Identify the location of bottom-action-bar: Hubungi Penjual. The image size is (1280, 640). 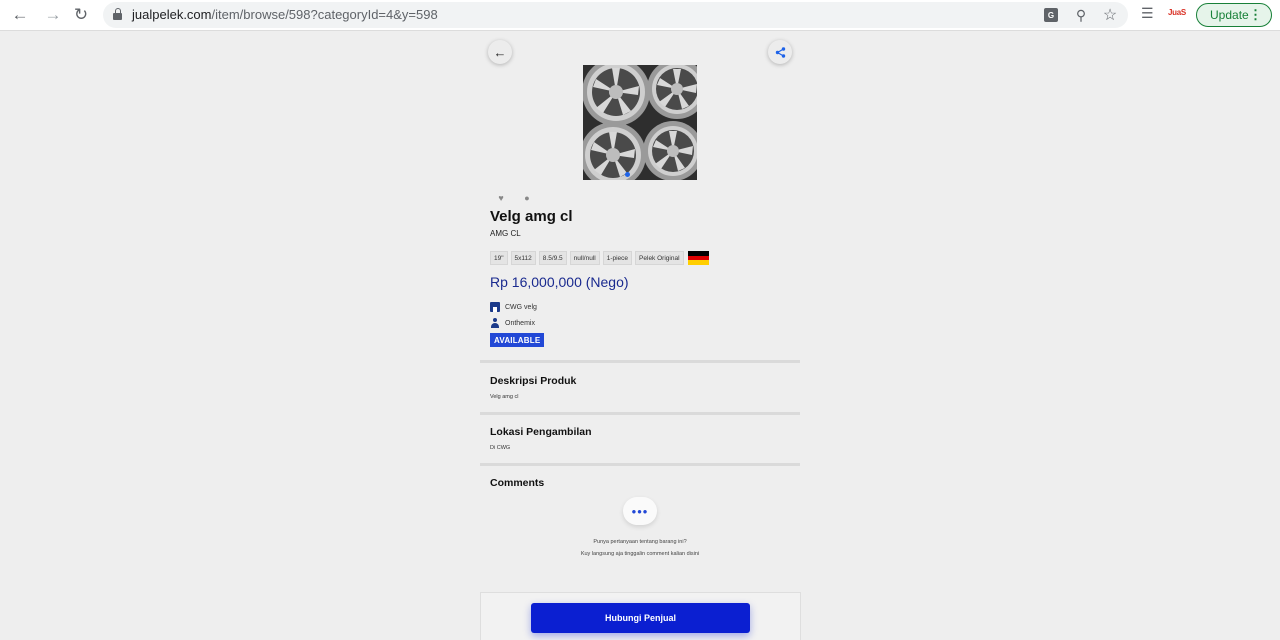
(640, 616).